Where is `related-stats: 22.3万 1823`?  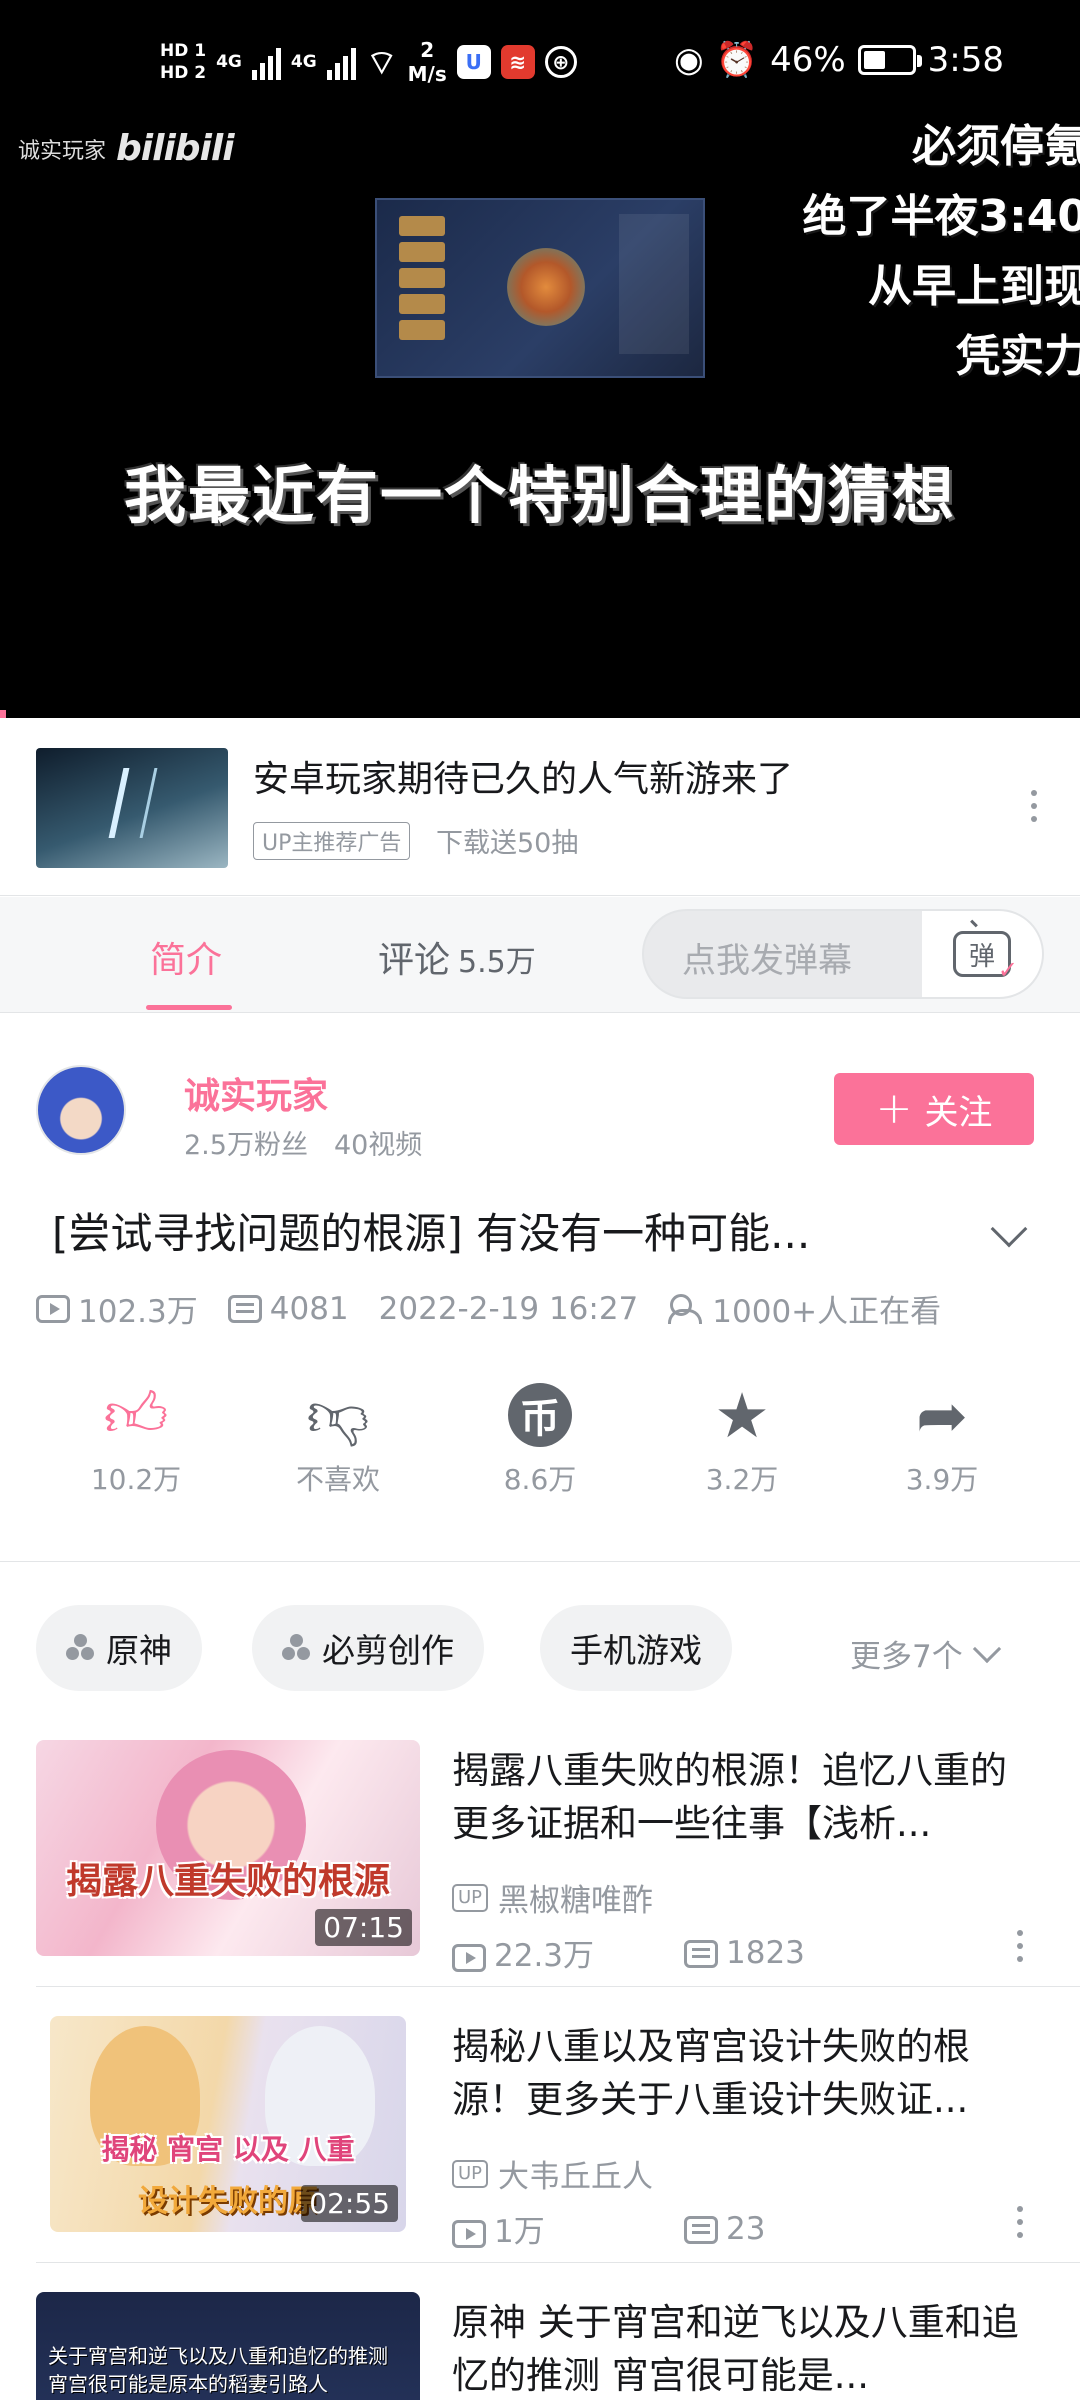
related-stats: 22.3万 1823 is located at coordinates (628, 1952).